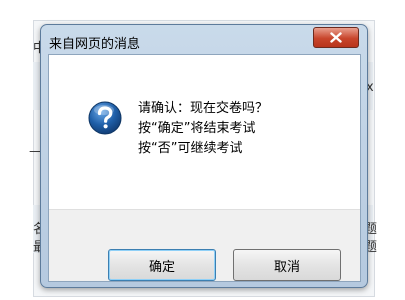 The width and height of the screenshot is (405, 300). I want to click on message-line: 按“确定”将结束考试, so click(197, 128).